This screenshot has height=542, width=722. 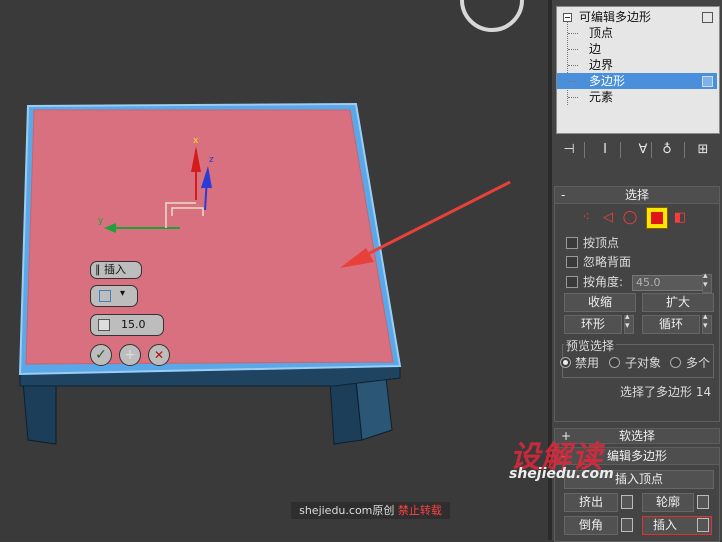 What do you see at coordinates (665, 525) in the screenshot?
I see `inset-label: 插入` at bounding box center [665, 525].